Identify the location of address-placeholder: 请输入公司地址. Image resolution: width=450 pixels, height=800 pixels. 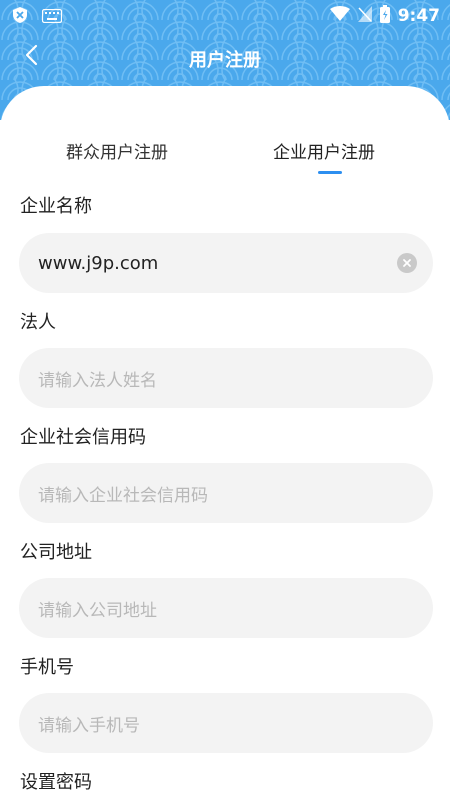
(97, 610).